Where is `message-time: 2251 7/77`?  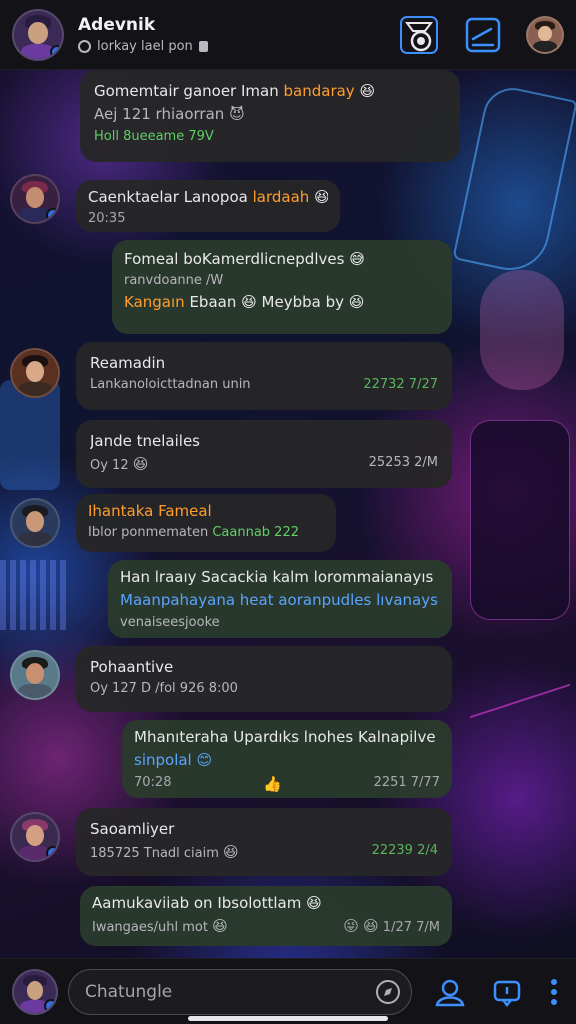 message-time: 2251 7/77 is located at coordinates (406, 782).